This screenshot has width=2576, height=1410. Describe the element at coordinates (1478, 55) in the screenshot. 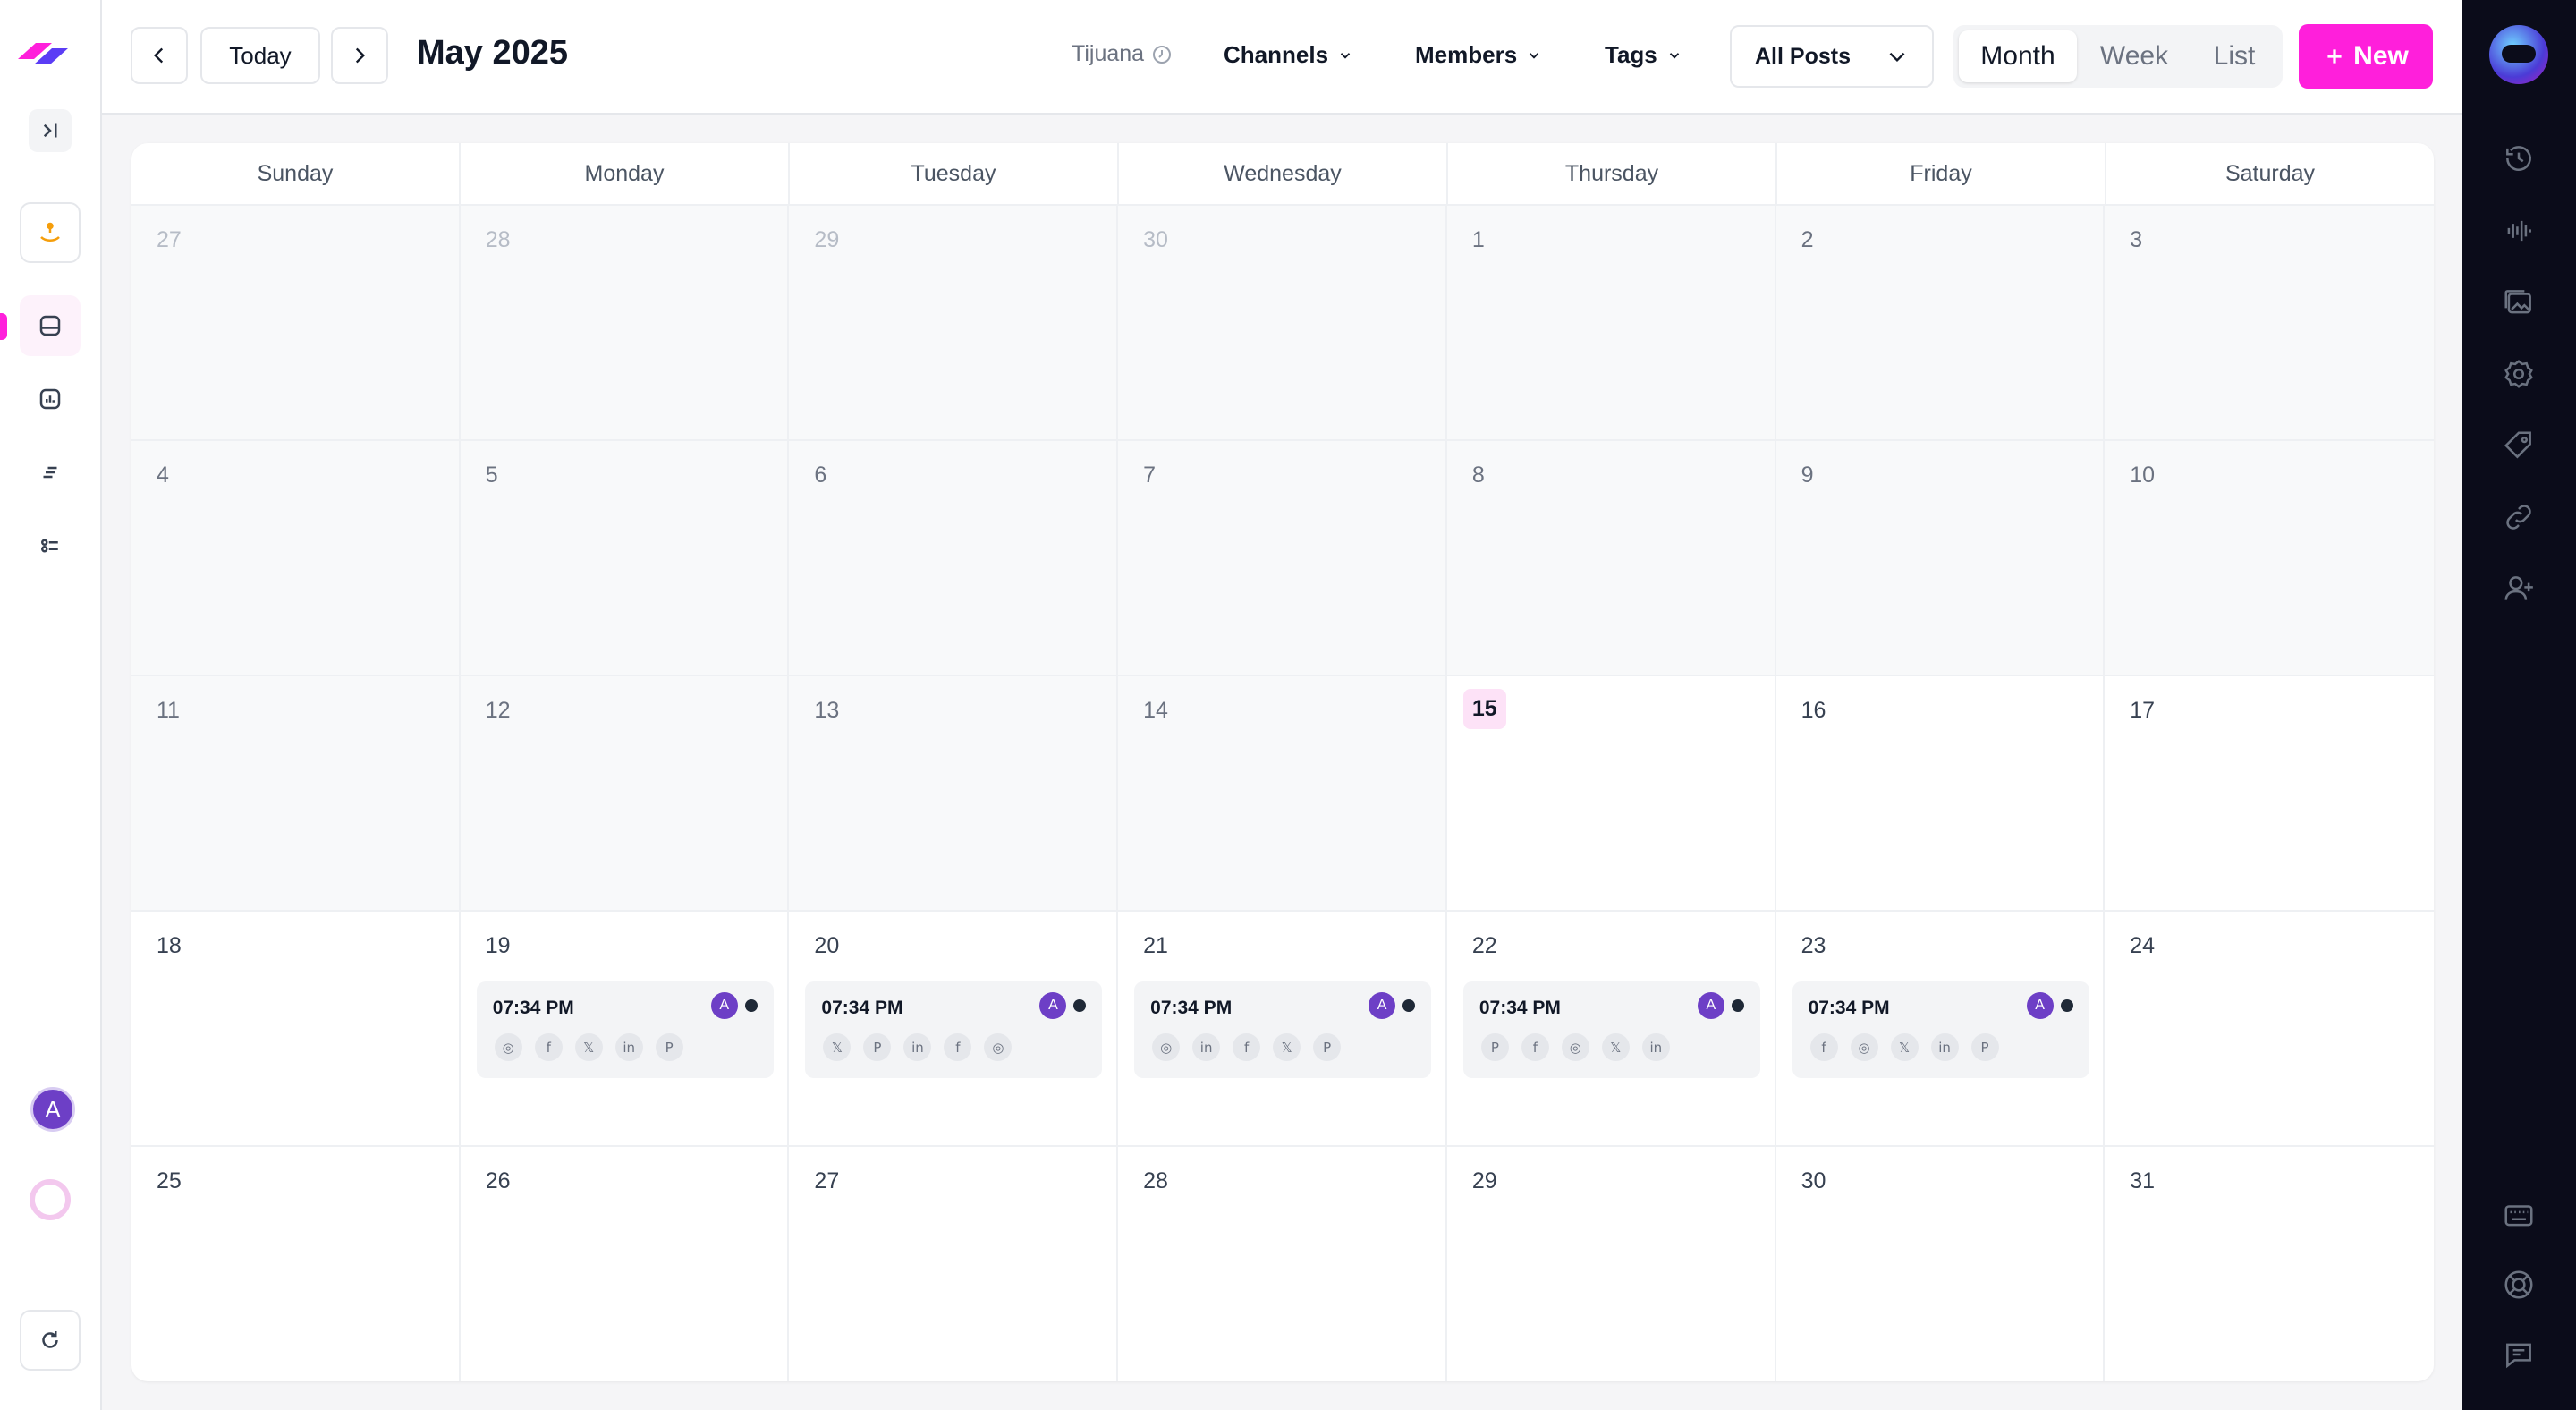

I see `members-filter: Members` at that location.